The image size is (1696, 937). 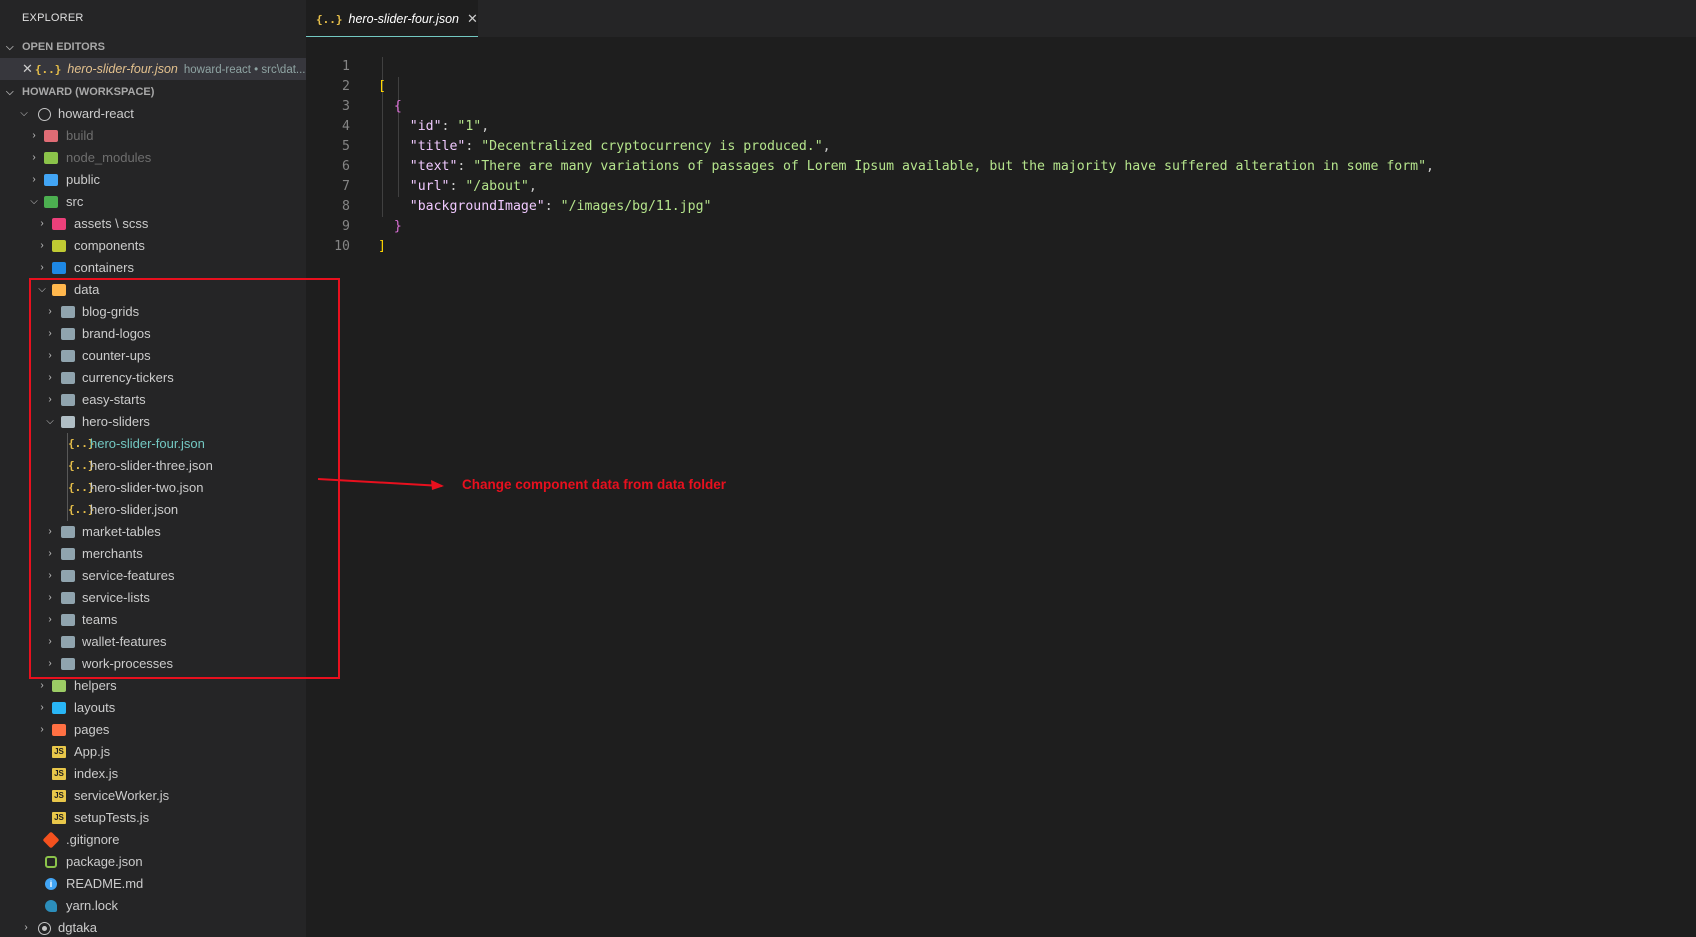 I want to click on tree-item-index-js: JS index.js, so click(x=153, y=774).